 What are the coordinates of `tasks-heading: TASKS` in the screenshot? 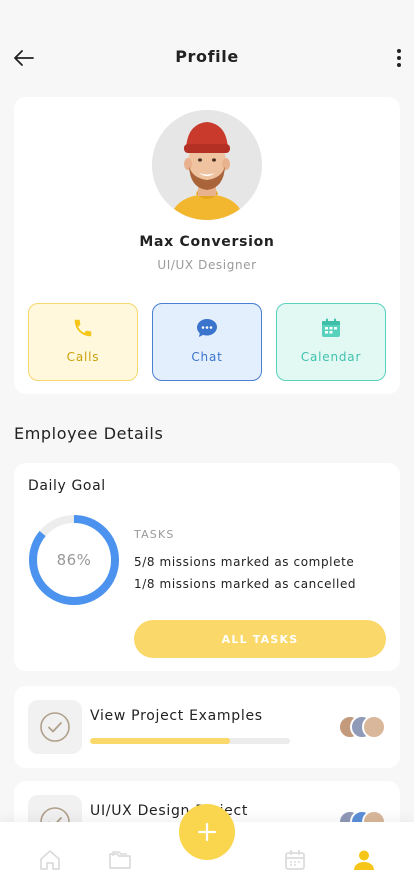 It's located at (154, 534).